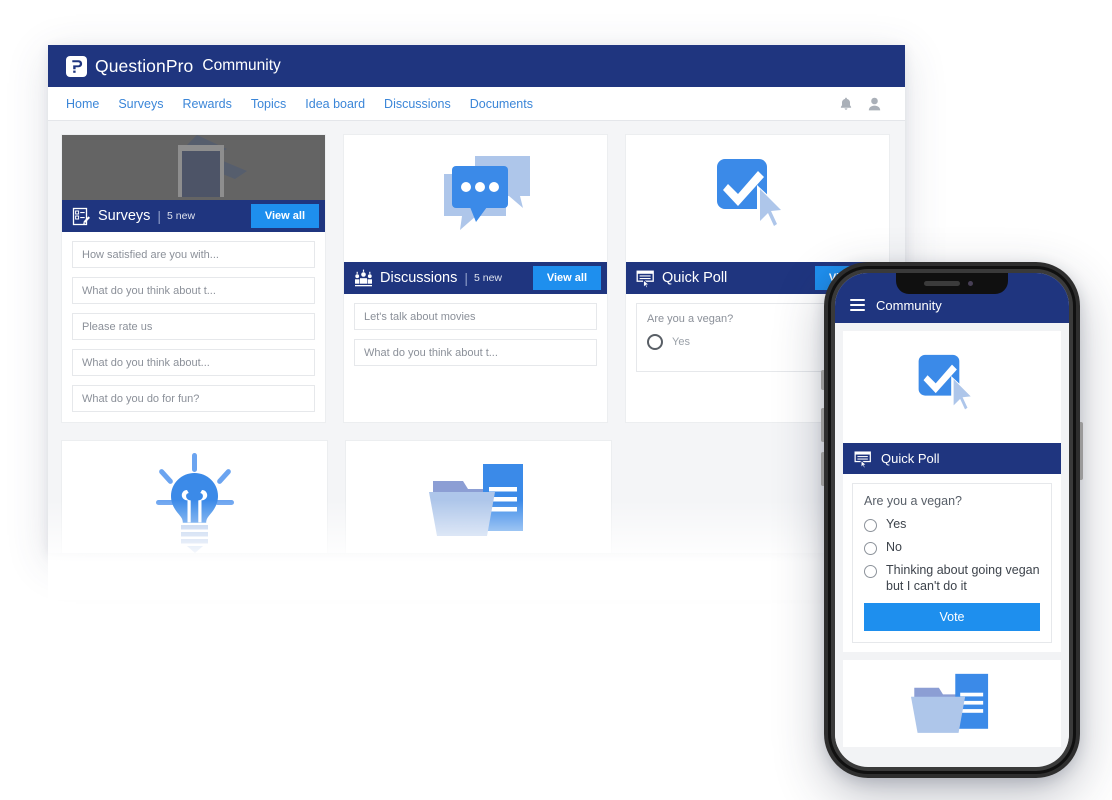  I want to click on brand-name: QuestionPro, so click(144, 65).